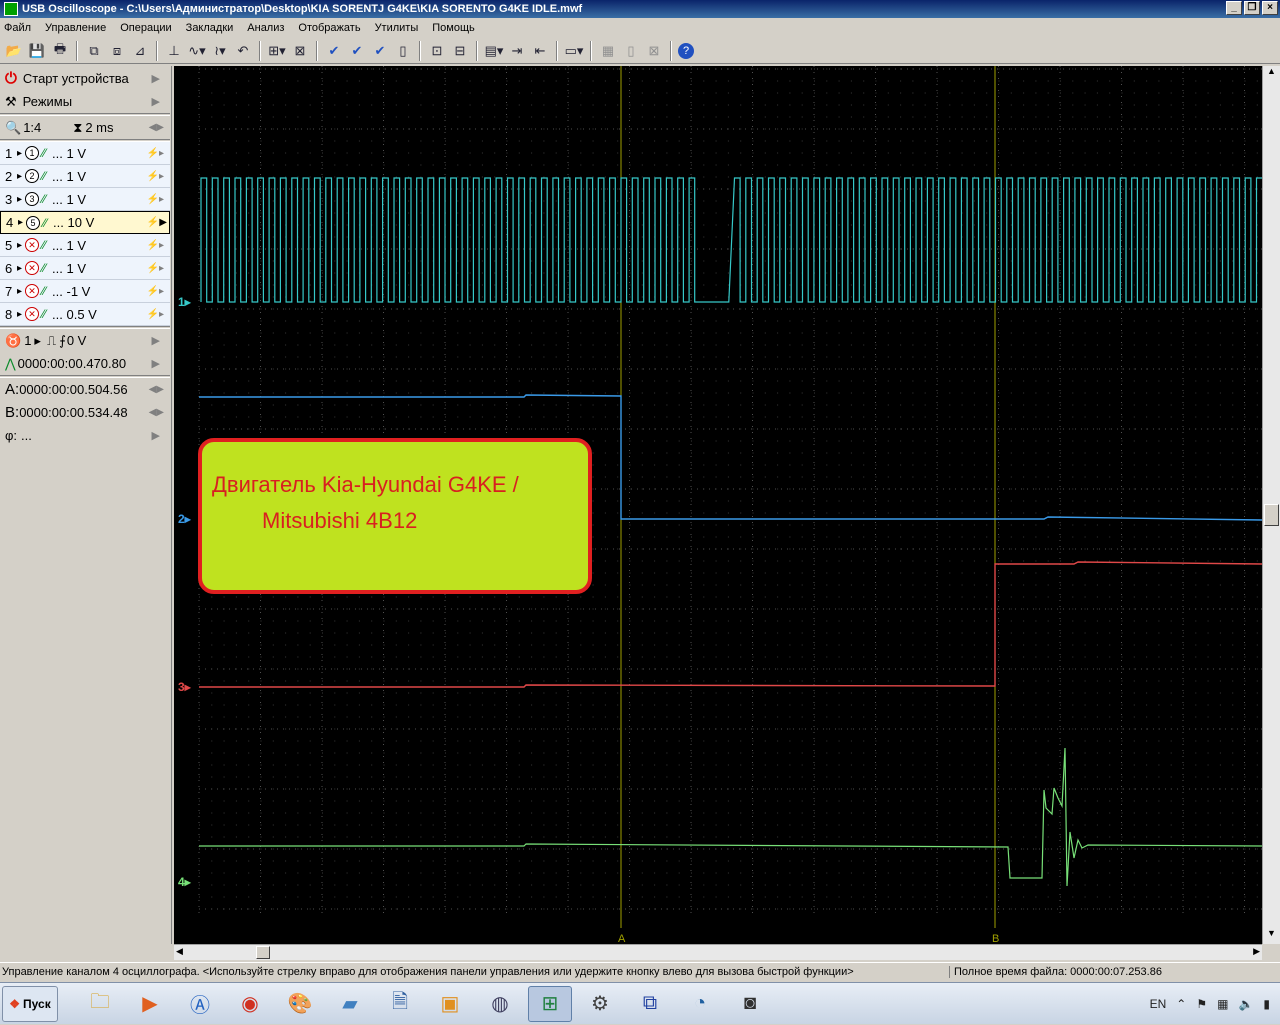 The image size is (1280, 1025). I want to click on scroll-right-arrow-icon: ▶, so click(1256, 951).